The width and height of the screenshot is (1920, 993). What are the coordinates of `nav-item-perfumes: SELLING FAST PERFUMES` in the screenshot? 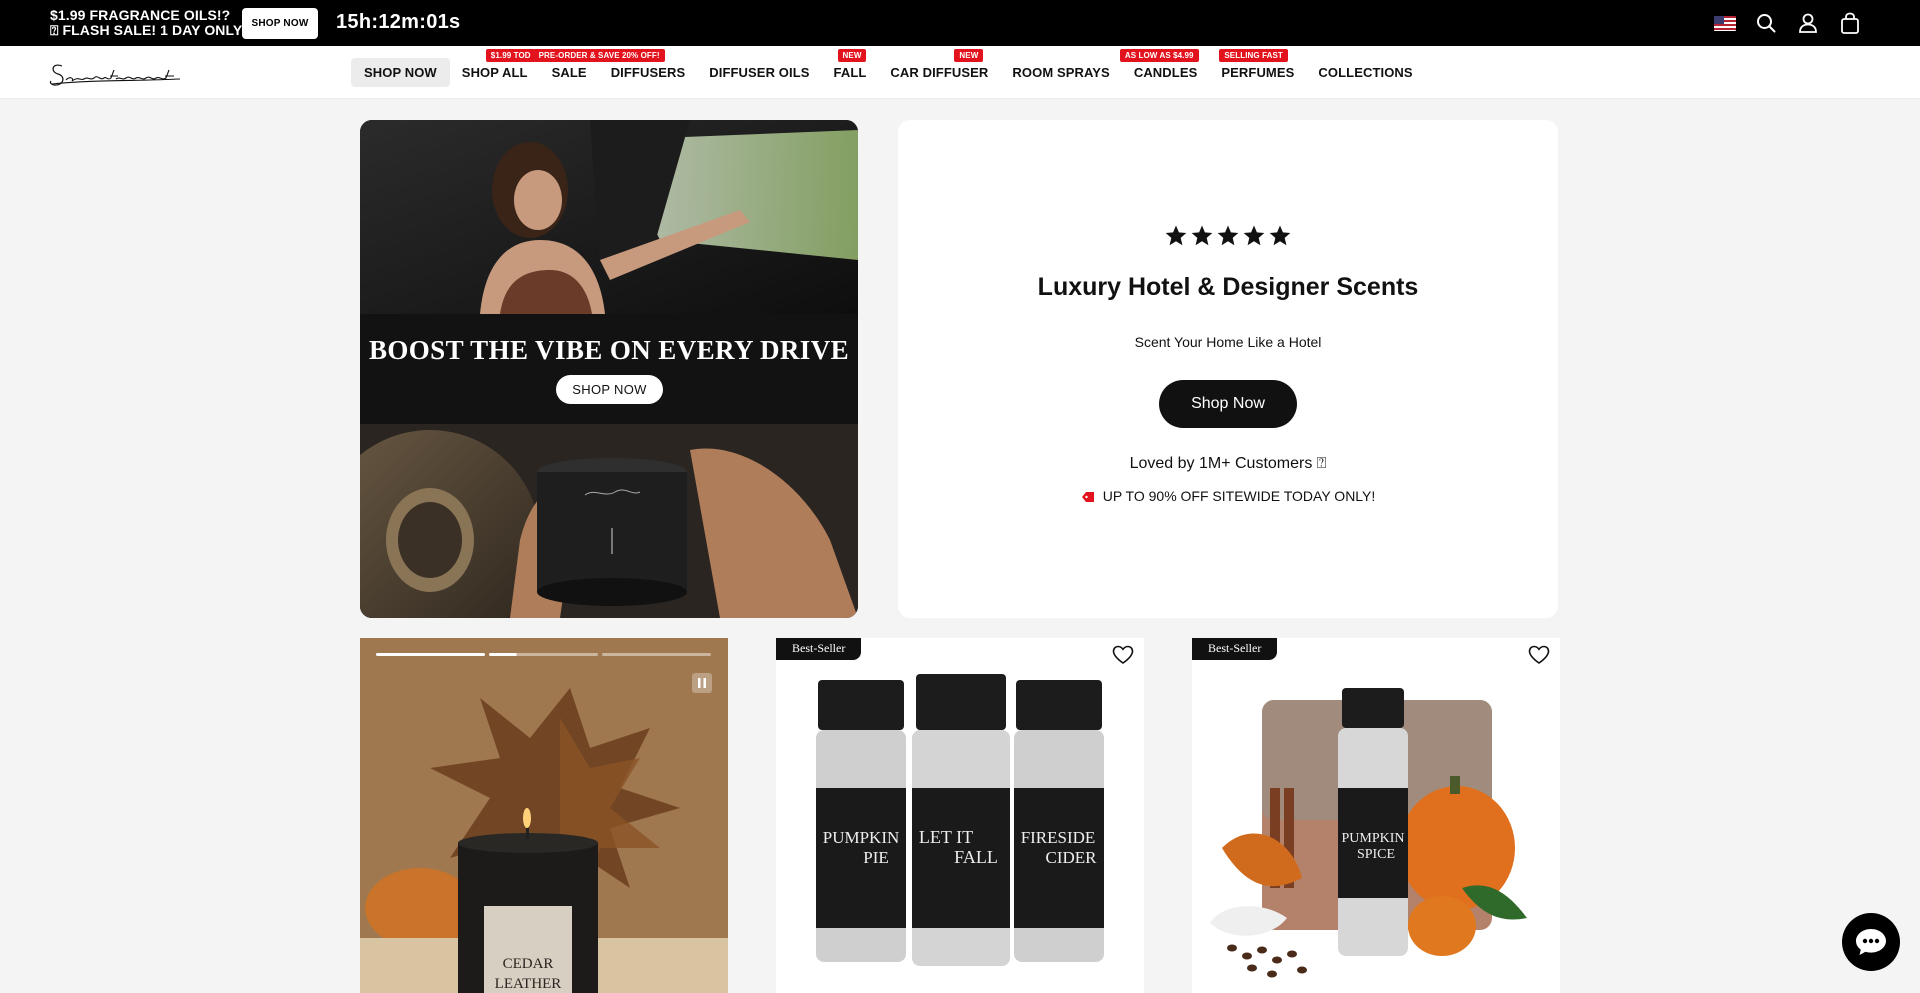 It's located at (1257, 68).